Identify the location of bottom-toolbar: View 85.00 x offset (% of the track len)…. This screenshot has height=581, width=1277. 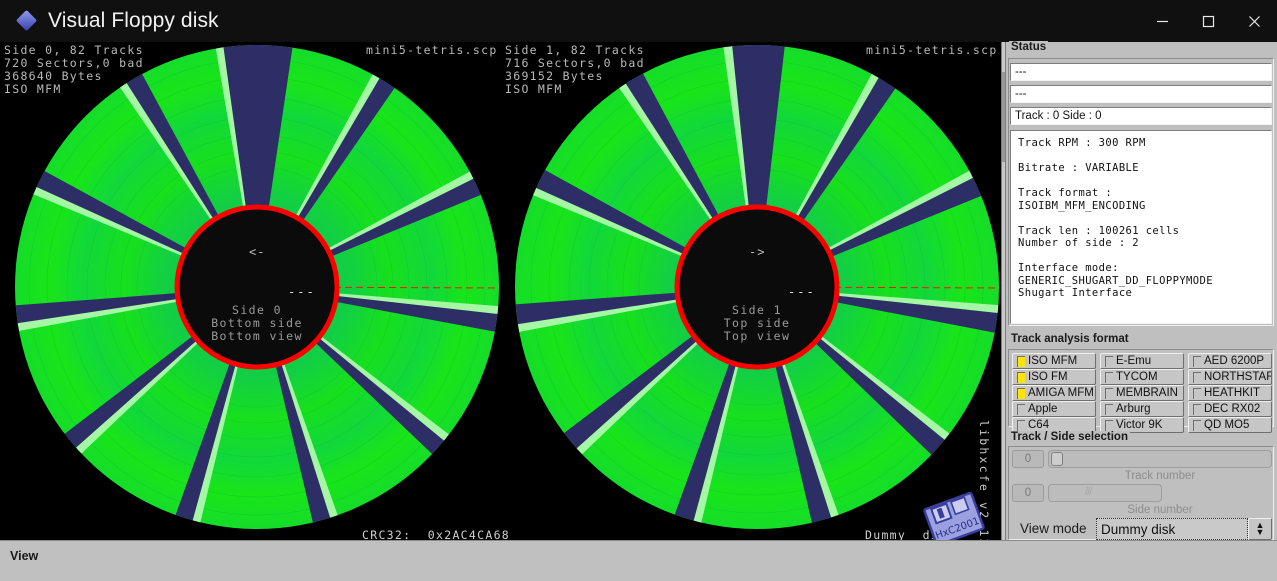
(638, 560).